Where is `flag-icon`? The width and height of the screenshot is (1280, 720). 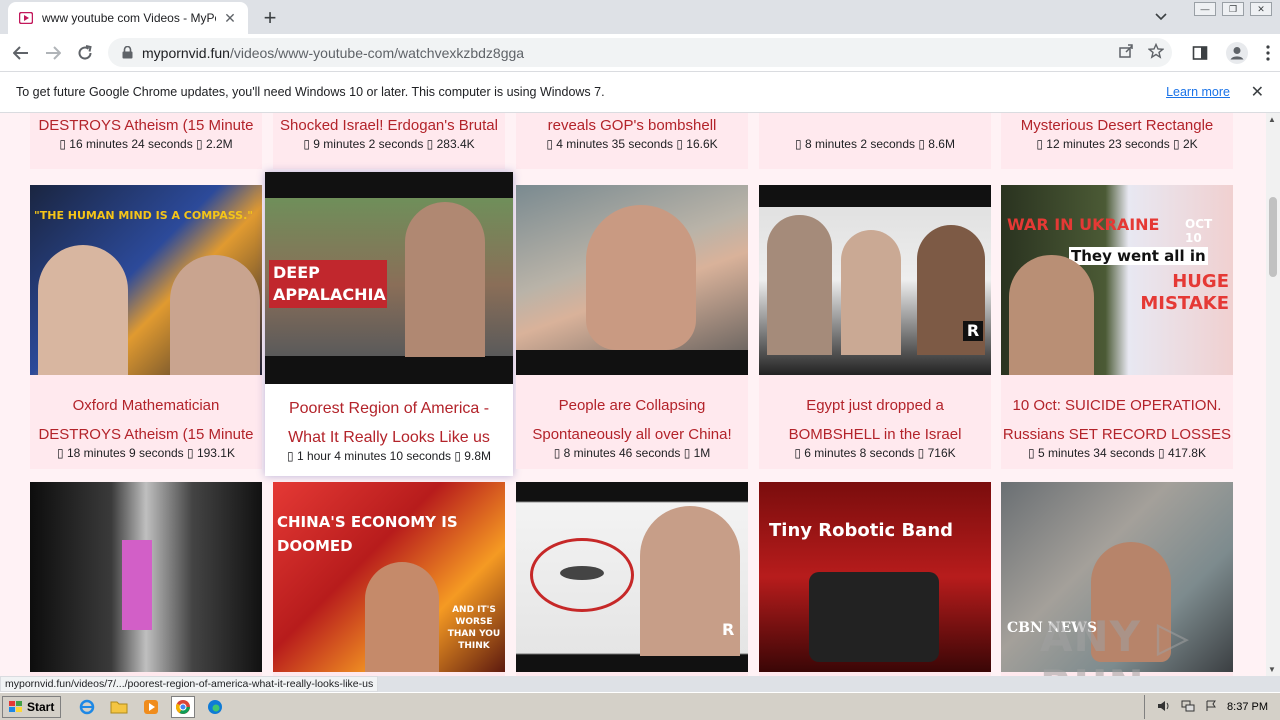
flag-icon is located at coordinates (1211, 707).